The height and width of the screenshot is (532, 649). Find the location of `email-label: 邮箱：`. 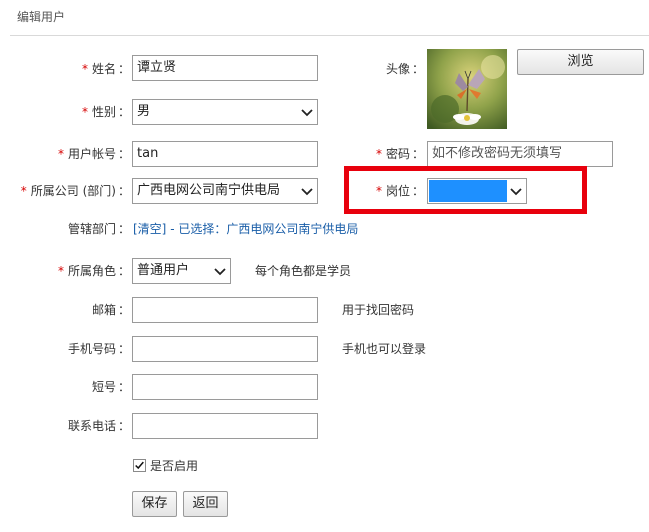

email-label: 邮箱： is located at coordinates (110, 310).